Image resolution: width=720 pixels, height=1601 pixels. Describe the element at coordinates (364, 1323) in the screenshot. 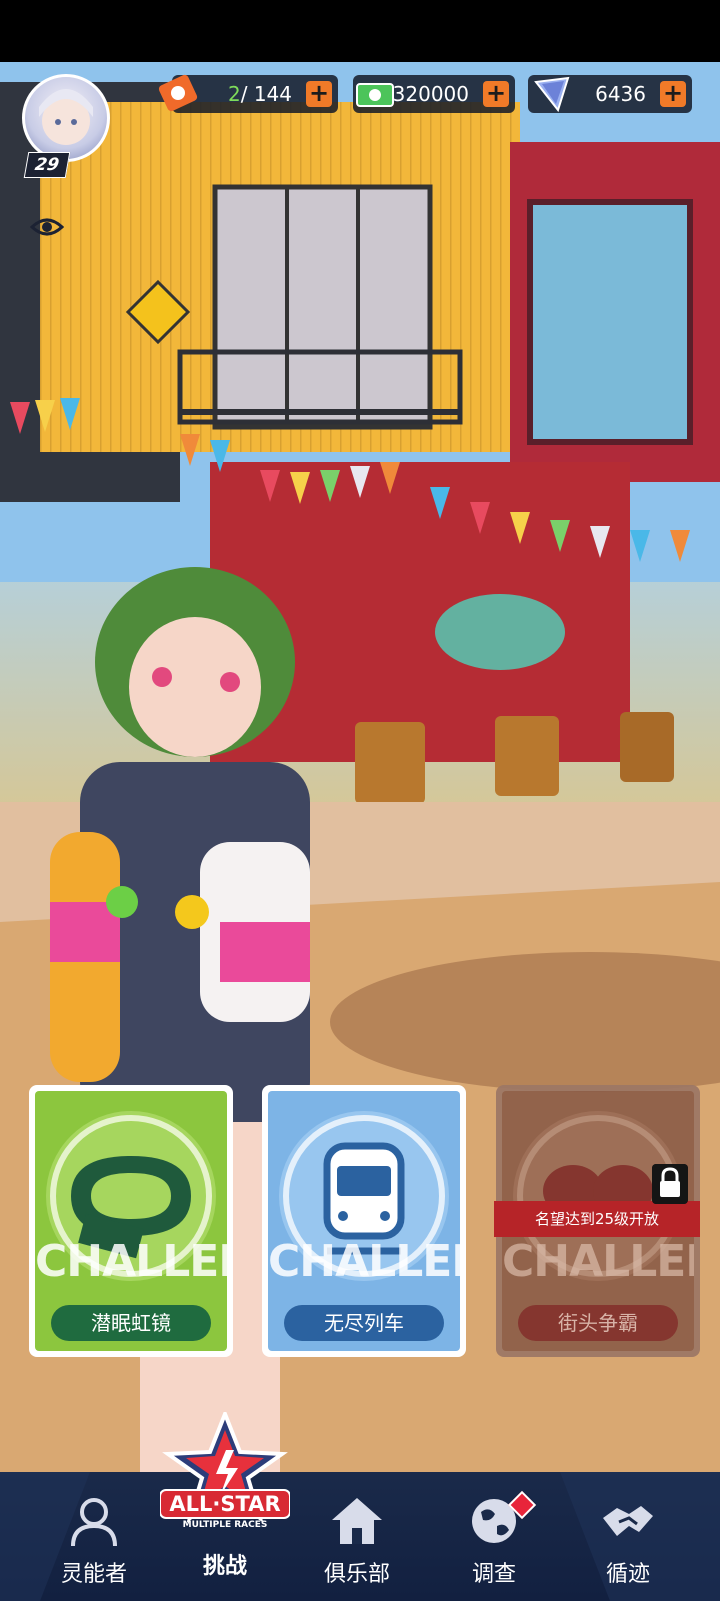

I see `mode-label-endless-train: 无尽列车` at that location.